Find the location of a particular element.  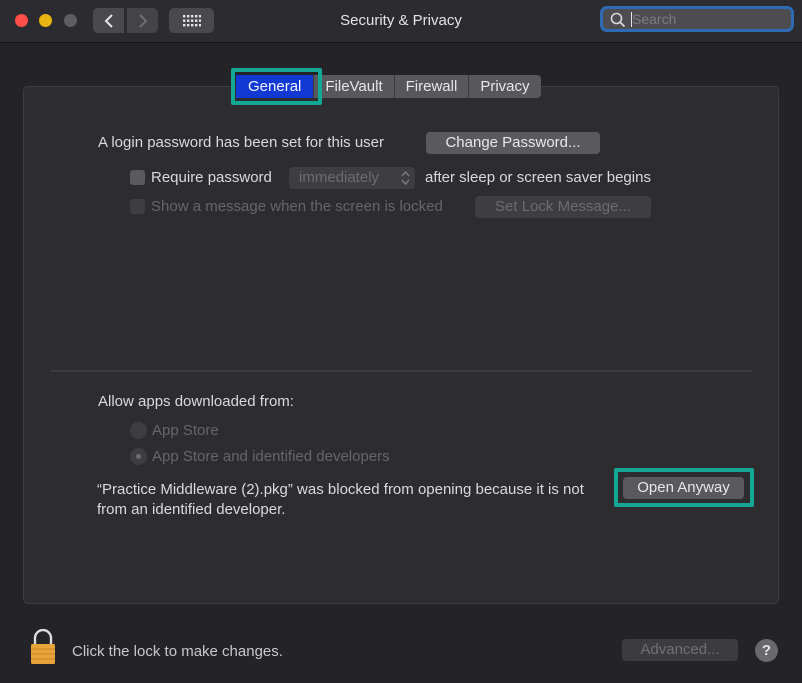

help-button: ? is located at coordinates (766, 650).